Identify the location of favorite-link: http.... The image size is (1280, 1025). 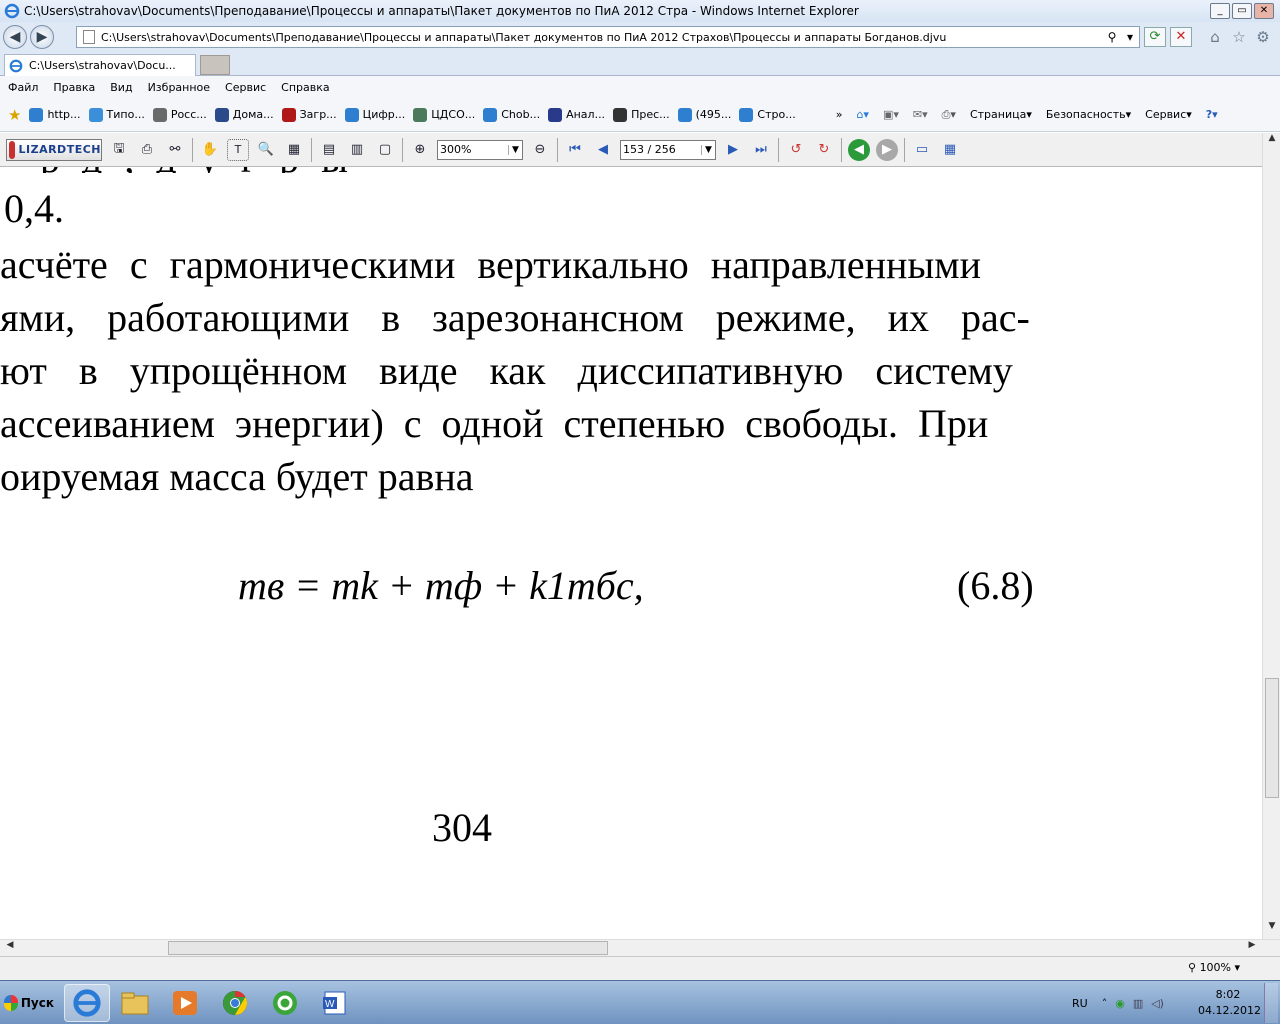
(55, 114).